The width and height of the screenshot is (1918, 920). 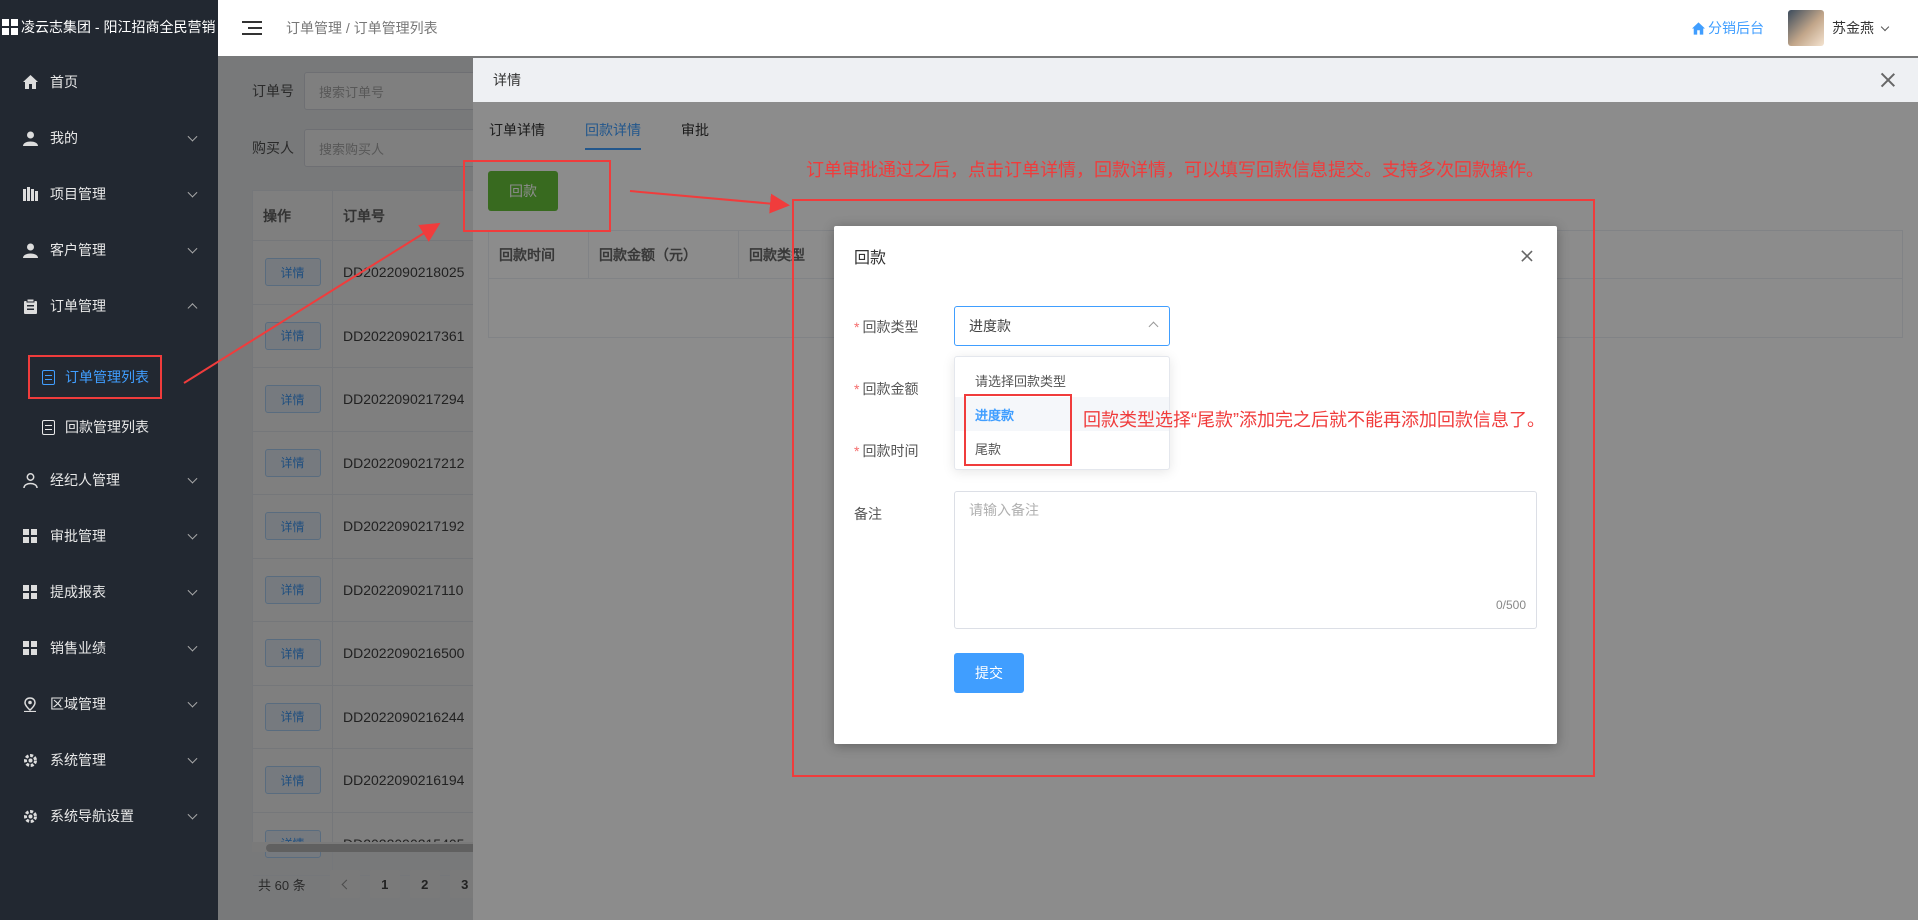 What do you see at coordinates (30, 194) in the screenshot?
I see `project-icon` at bounding box center [30, 194].